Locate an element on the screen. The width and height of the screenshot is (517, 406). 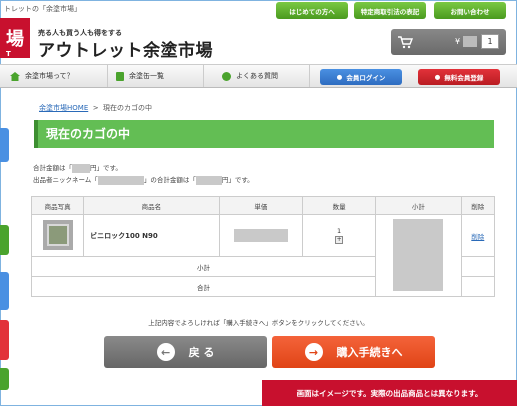
col-name: 商品名 is located at coordinates (151, 205).